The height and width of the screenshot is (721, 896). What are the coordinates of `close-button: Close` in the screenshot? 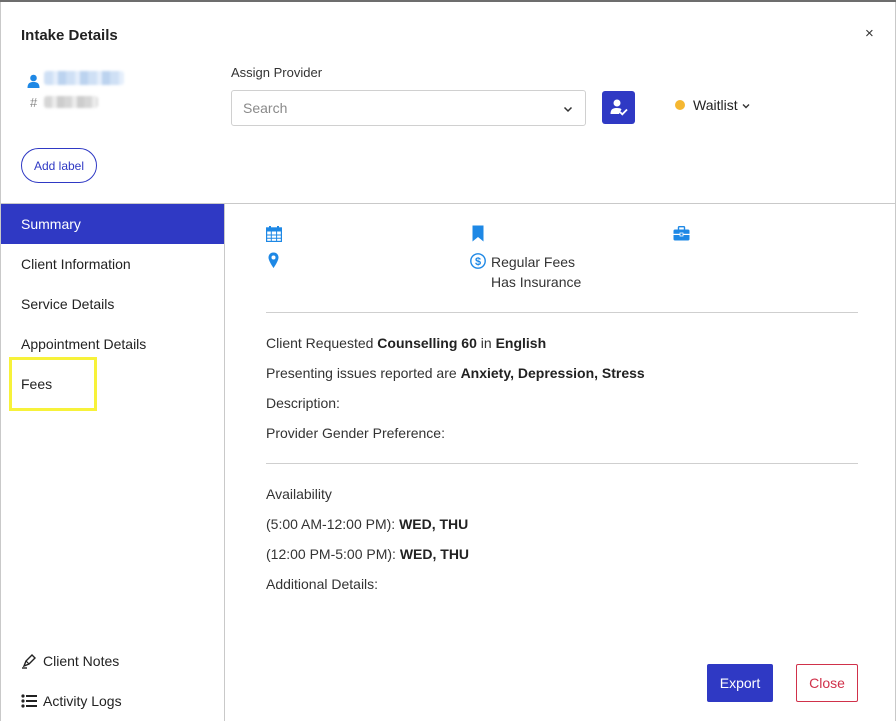 It's located at (827, 683).